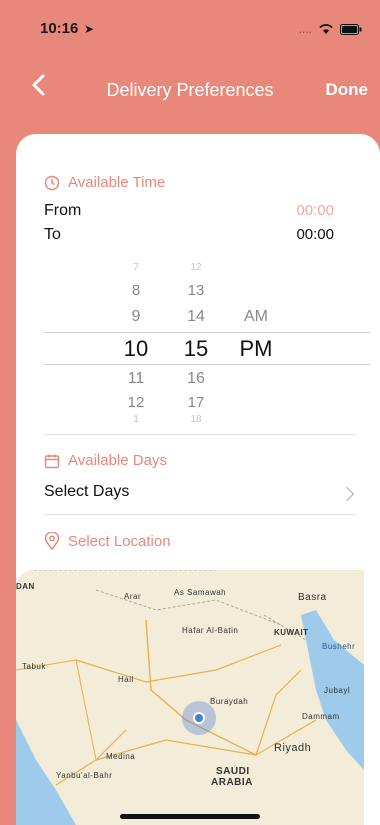 The image size is (380, 825). What do you see at coordinates (117, 182) in the screenshot?
I see `available-time-title: Available Time` at bounding box center [117, 182].